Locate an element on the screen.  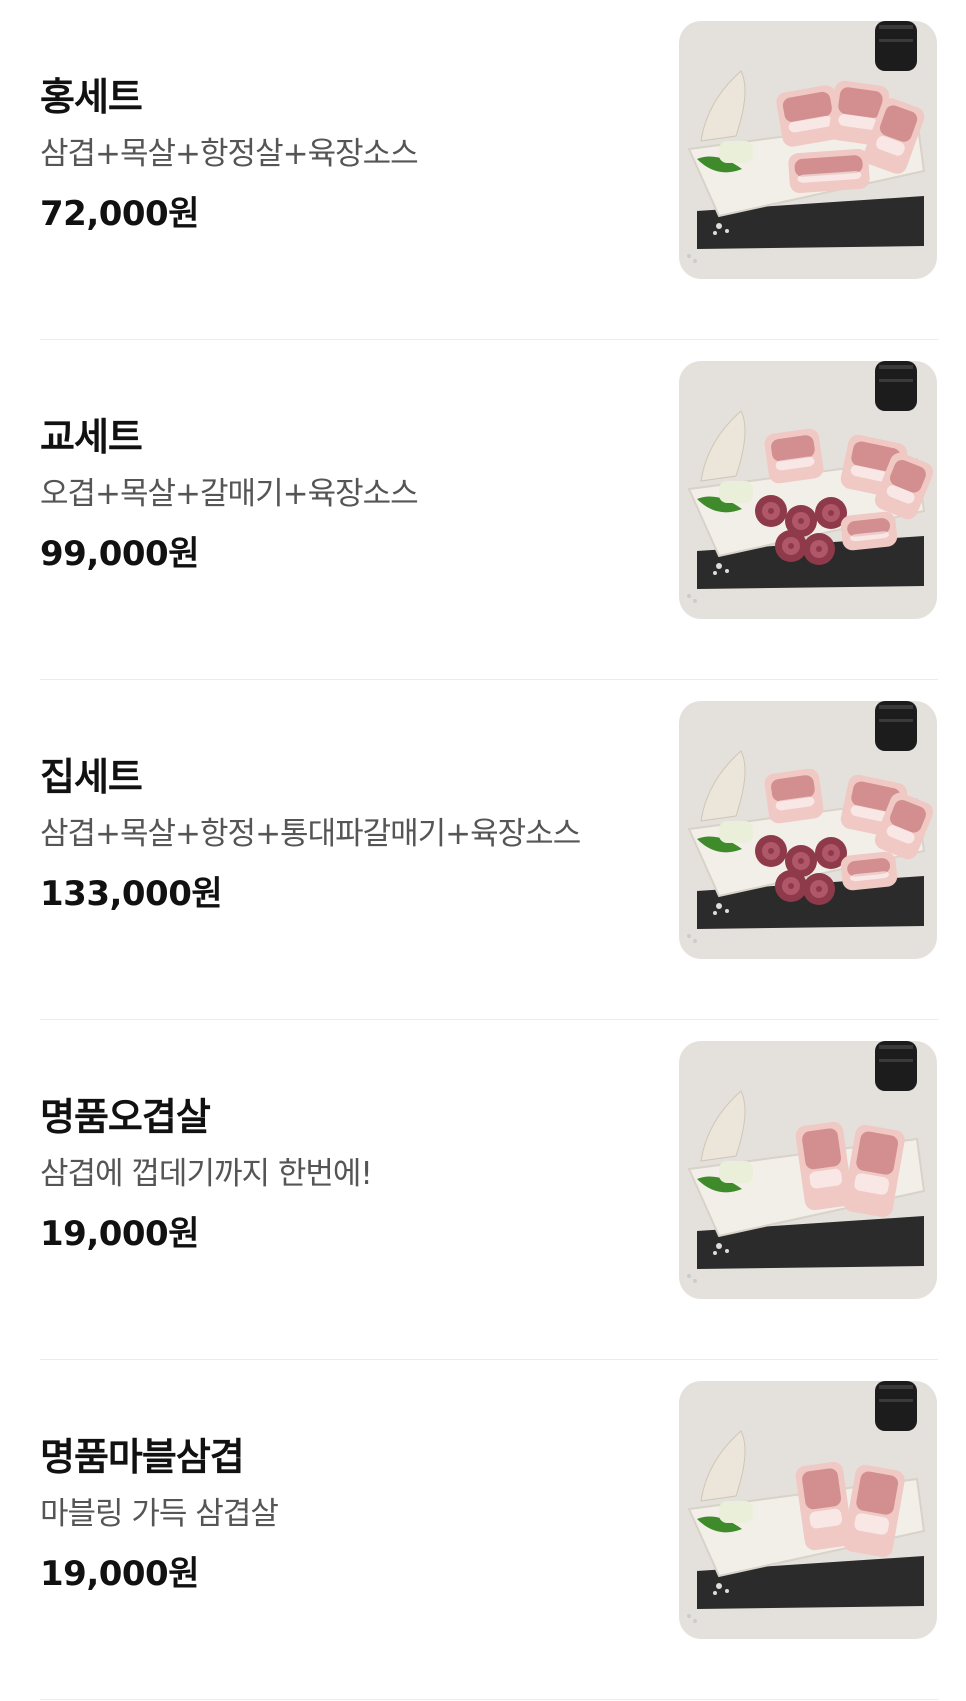
menu-item-name: 교세트 is located at coordinates (91, 437).